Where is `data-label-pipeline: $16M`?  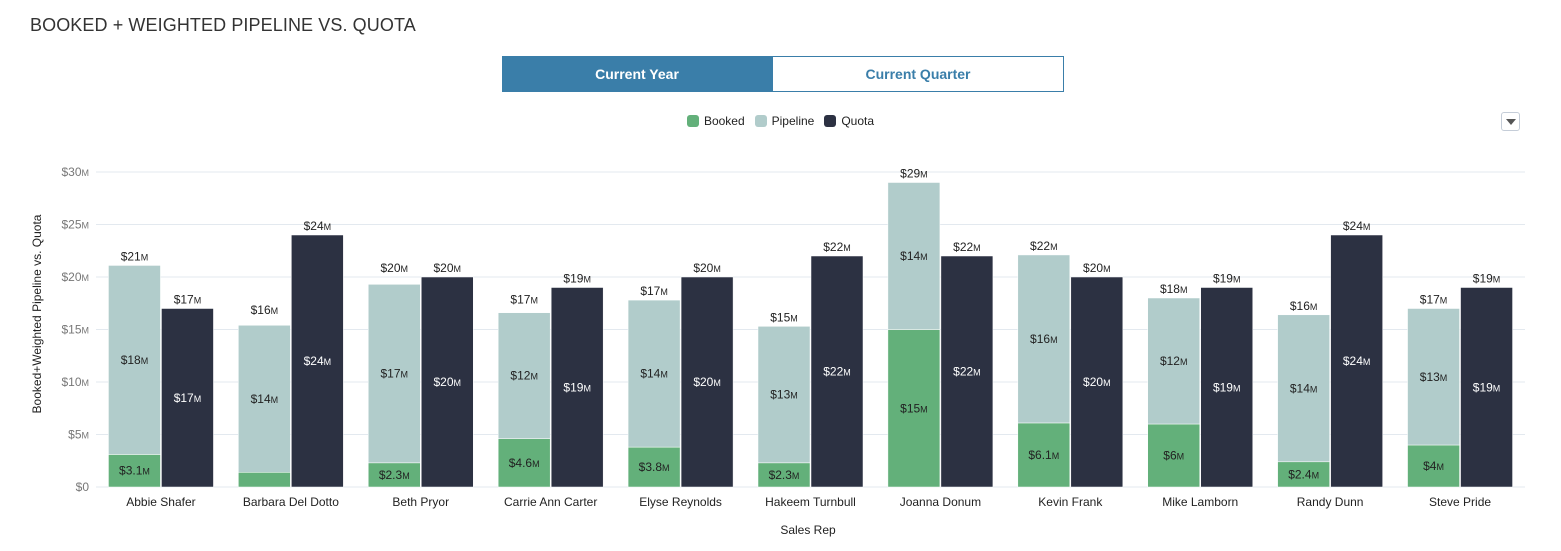 data-label-pipeline: $16M is located at coordinates (1044, 339).